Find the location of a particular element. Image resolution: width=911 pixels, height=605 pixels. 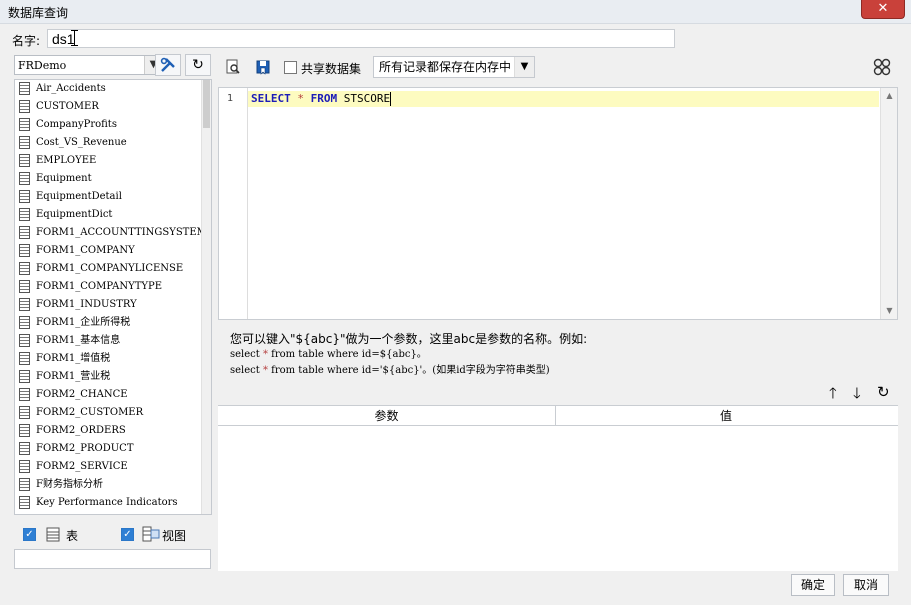

table-filter-checkbox: ✓ is located at coordinates (29, 534).